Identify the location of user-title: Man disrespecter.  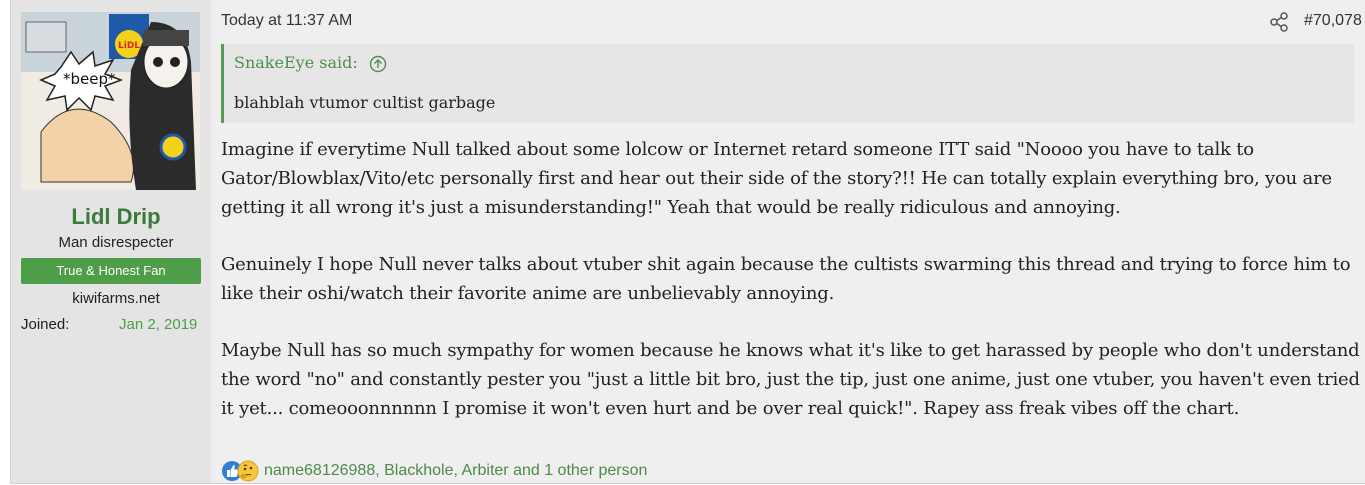
(116, 242).